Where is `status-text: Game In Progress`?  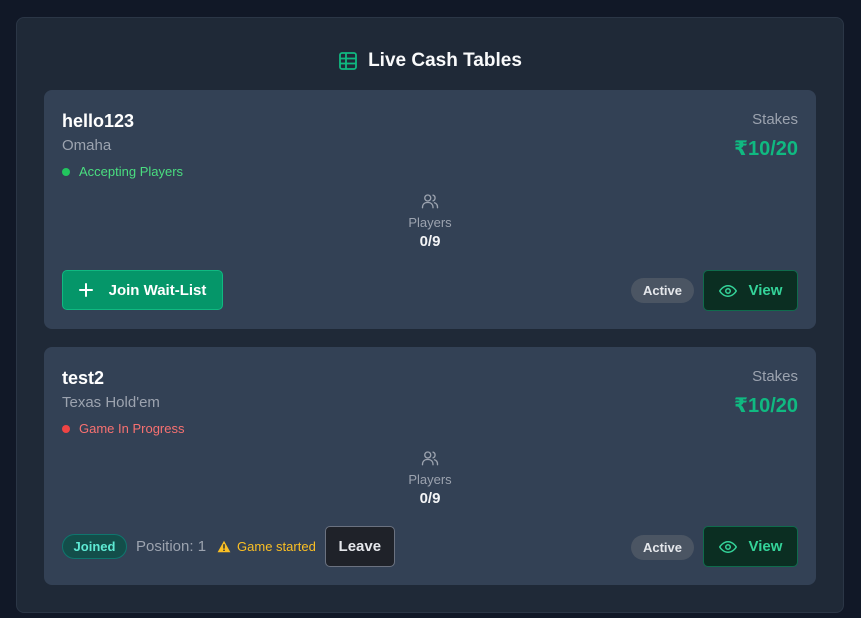 status-text: Game In Progress is located at coordinates (132, 428).